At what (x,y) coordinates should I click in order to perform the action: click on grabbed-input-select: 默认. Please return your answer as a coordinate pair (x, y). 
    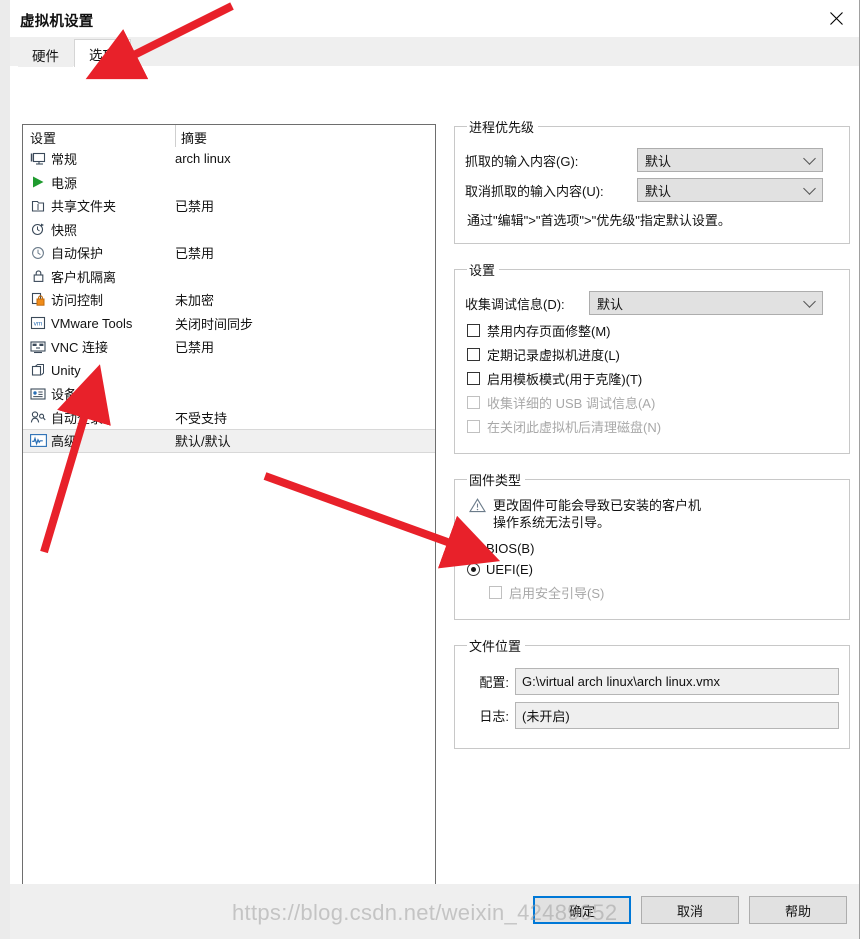
    Looking at the image, I should click on (730, 160).